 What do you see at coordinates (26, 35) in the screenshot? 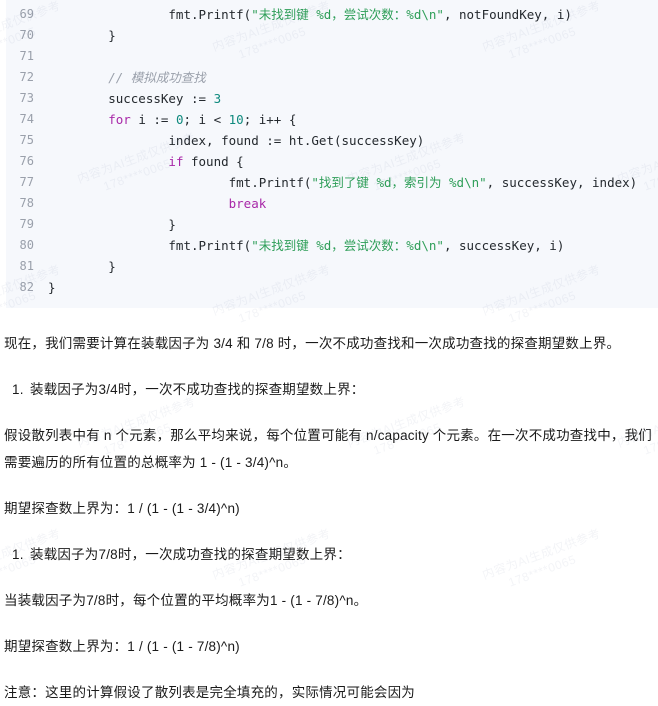
I see `line-number: 70` at bounding box center [26, 35].